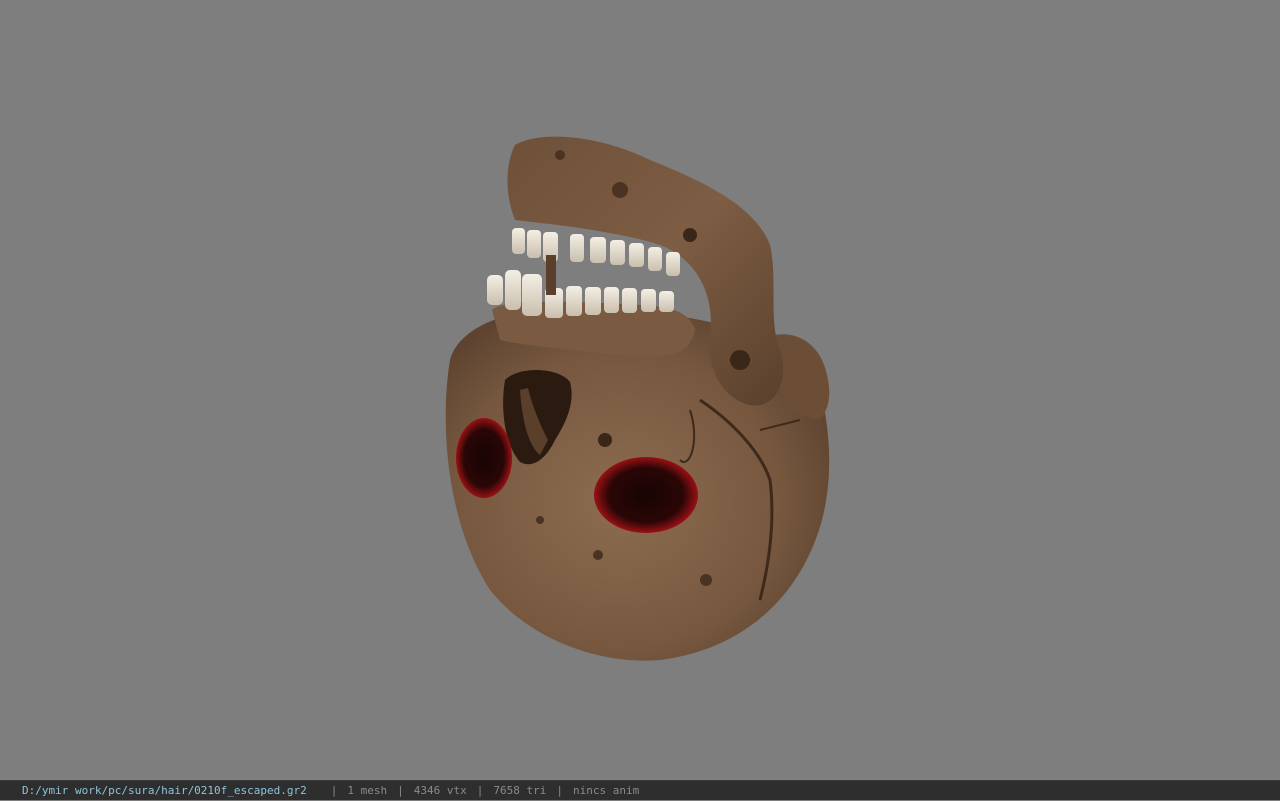  I want to click on mesh-count: 1 mesh, so click(367, 790).